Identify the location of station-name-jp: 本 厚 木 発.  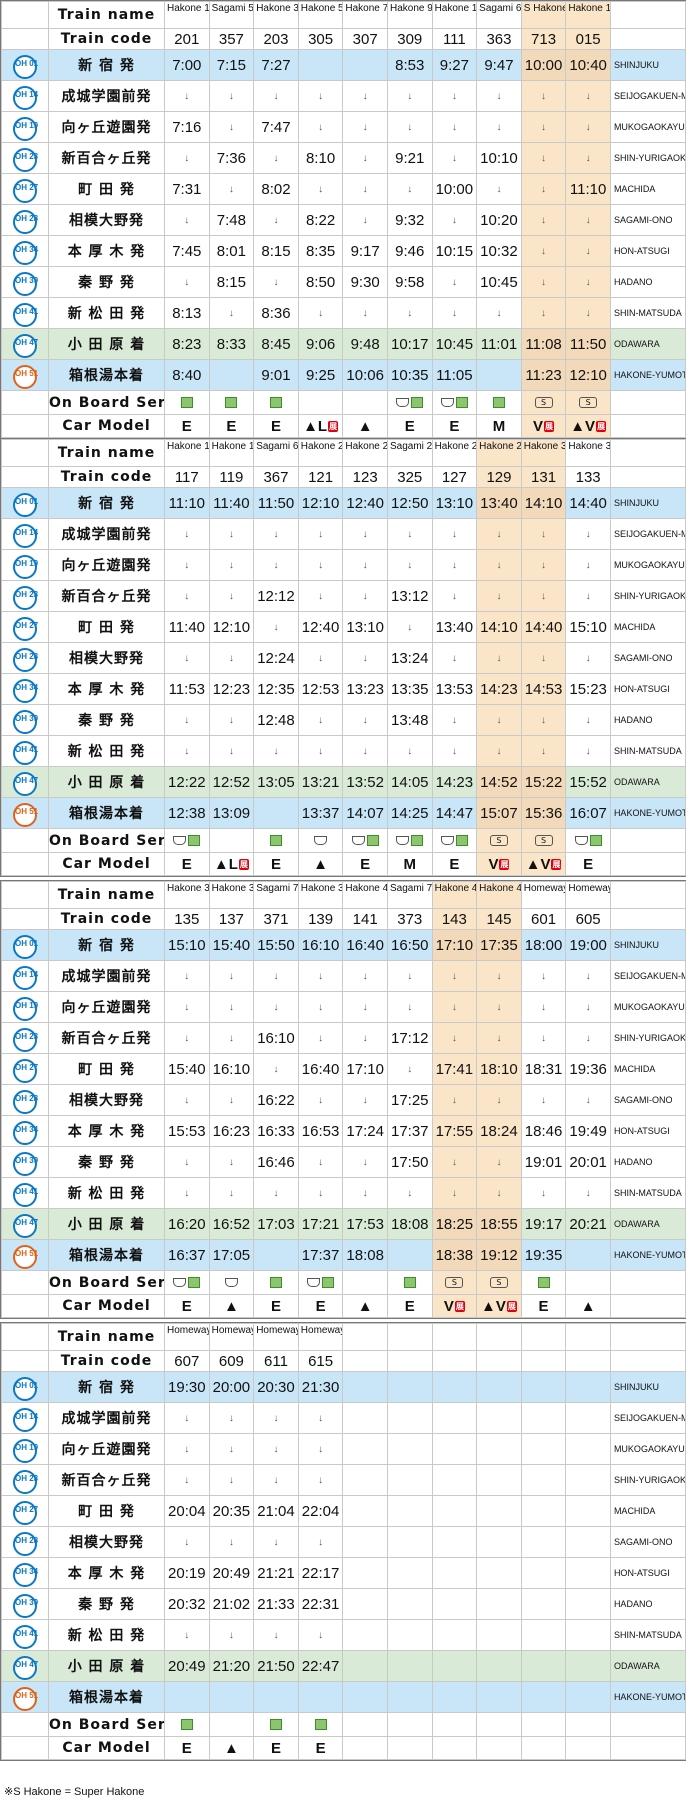
(106, 1573).